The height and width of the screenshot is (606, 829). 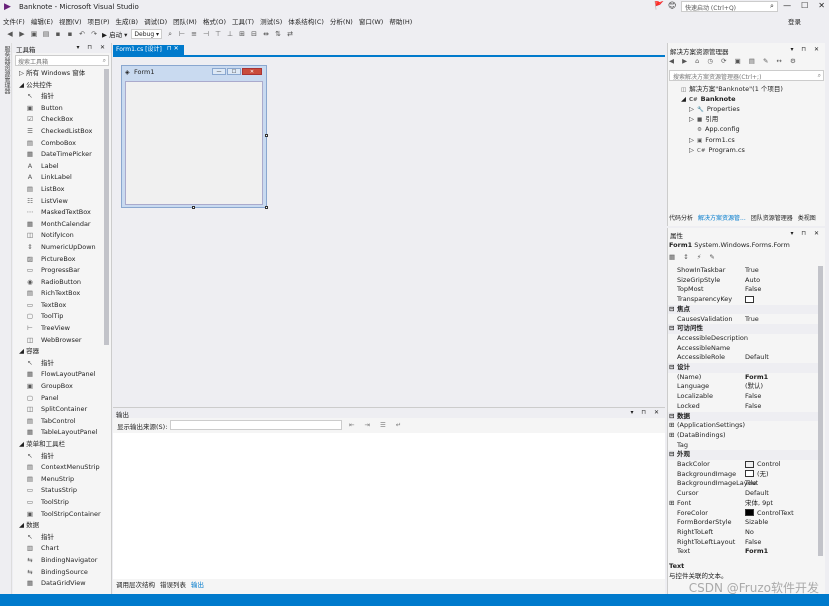 What do you see at coordinates (743, 368) in the screenshot?
I see `property-category: ⊟ 设计` at bounding box center [743, 368].